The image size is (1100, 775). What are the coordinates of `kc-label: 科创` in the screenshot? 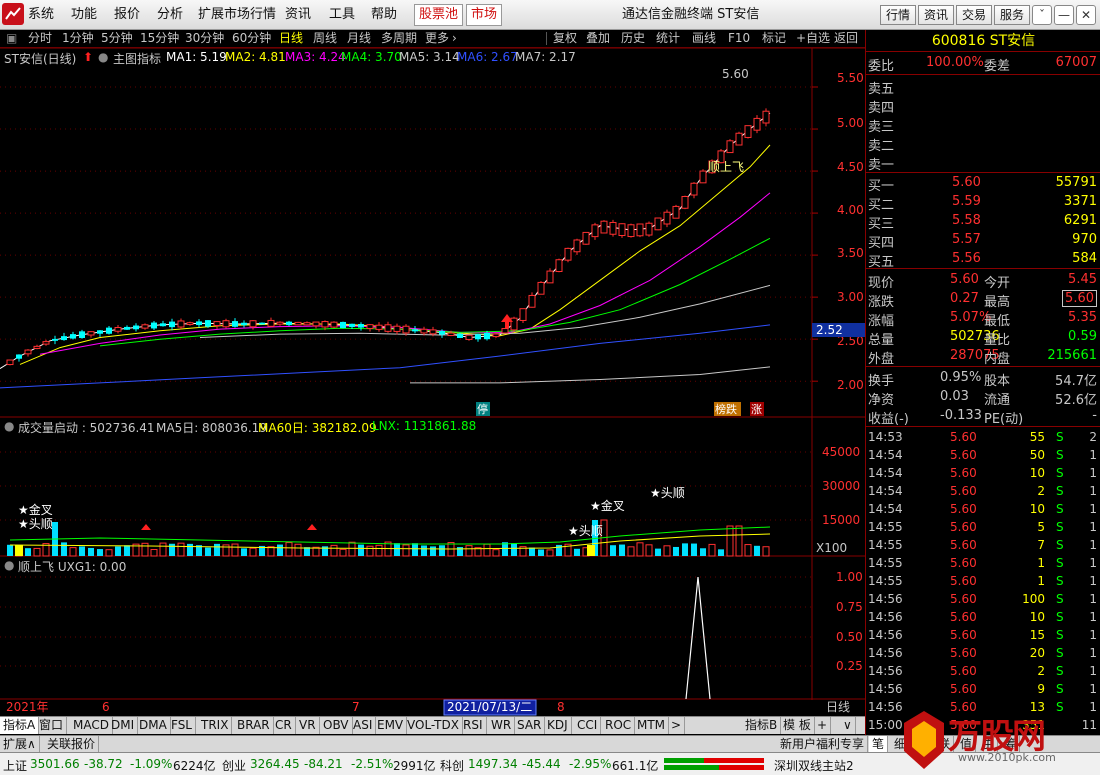 It's located at (452, 765).